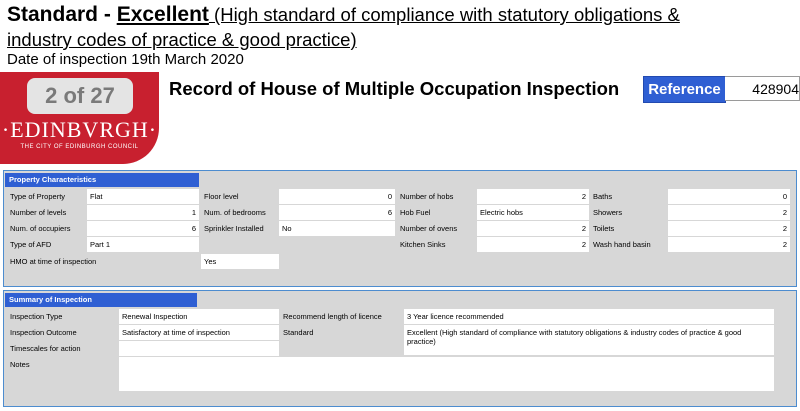 Image resolution: width=800 pixels, height=411 pixels. What do you see at coordinates (79, 147) in the screenshot?
I see `logo-subtitle: THE CITY OF EDINBURGH COUNCIL` at bounding box center [79, 147].